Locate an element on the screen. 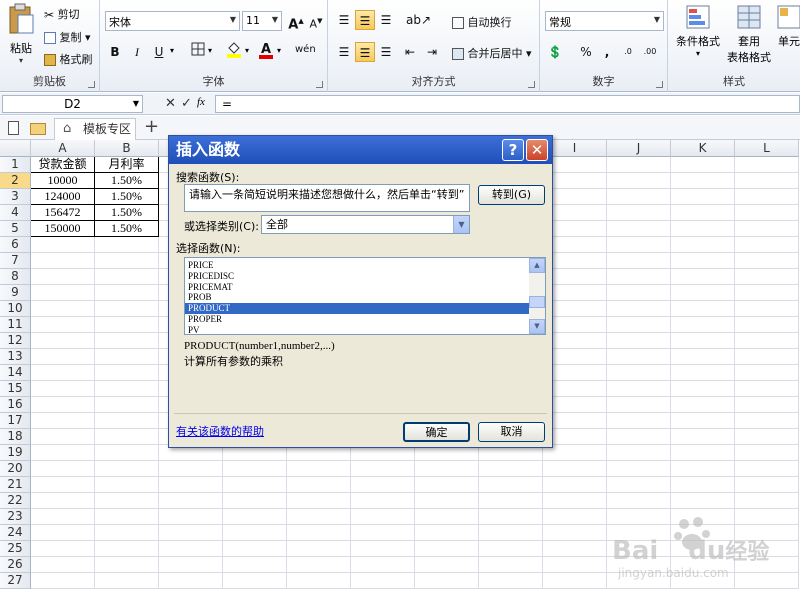 The height and width of the screenshot is (600, 800). cell-d22 is located at coordinates (255, 501).